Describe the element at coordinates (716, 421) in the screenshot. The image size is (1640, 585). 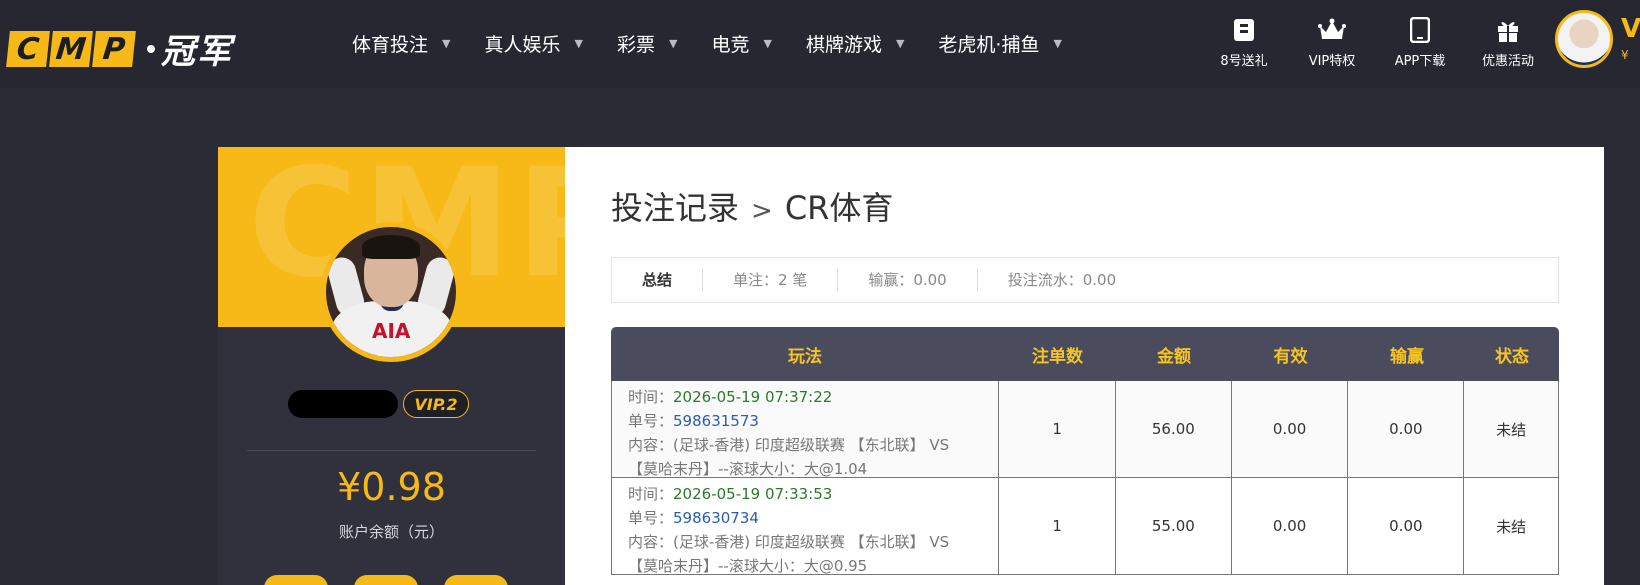
I see `bet-id: 598631573` at that location.